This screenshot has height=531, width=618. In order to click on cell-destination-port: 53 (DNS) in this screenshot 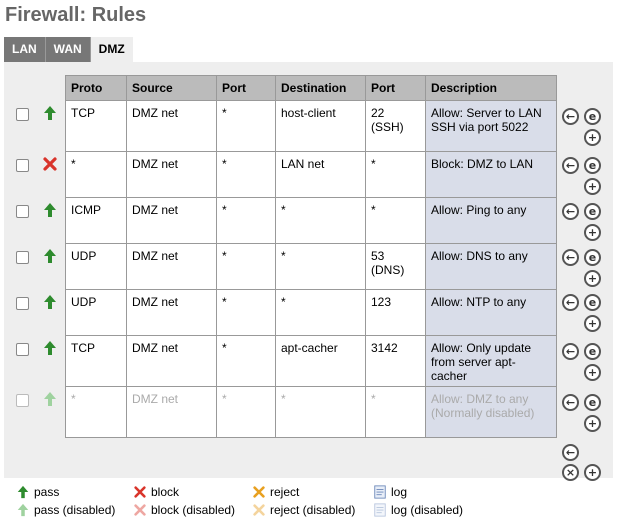, I will do `click(395, 266)`.